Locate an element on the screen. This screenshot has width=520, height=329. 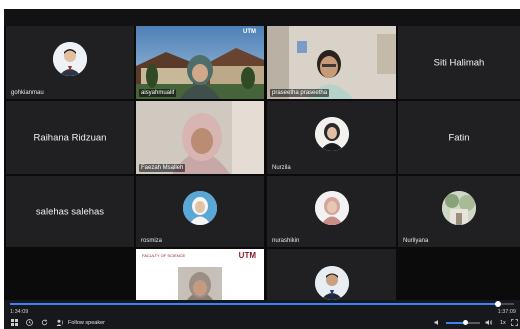
total-time: 1:37:09 is located at coordinates (506, 312).